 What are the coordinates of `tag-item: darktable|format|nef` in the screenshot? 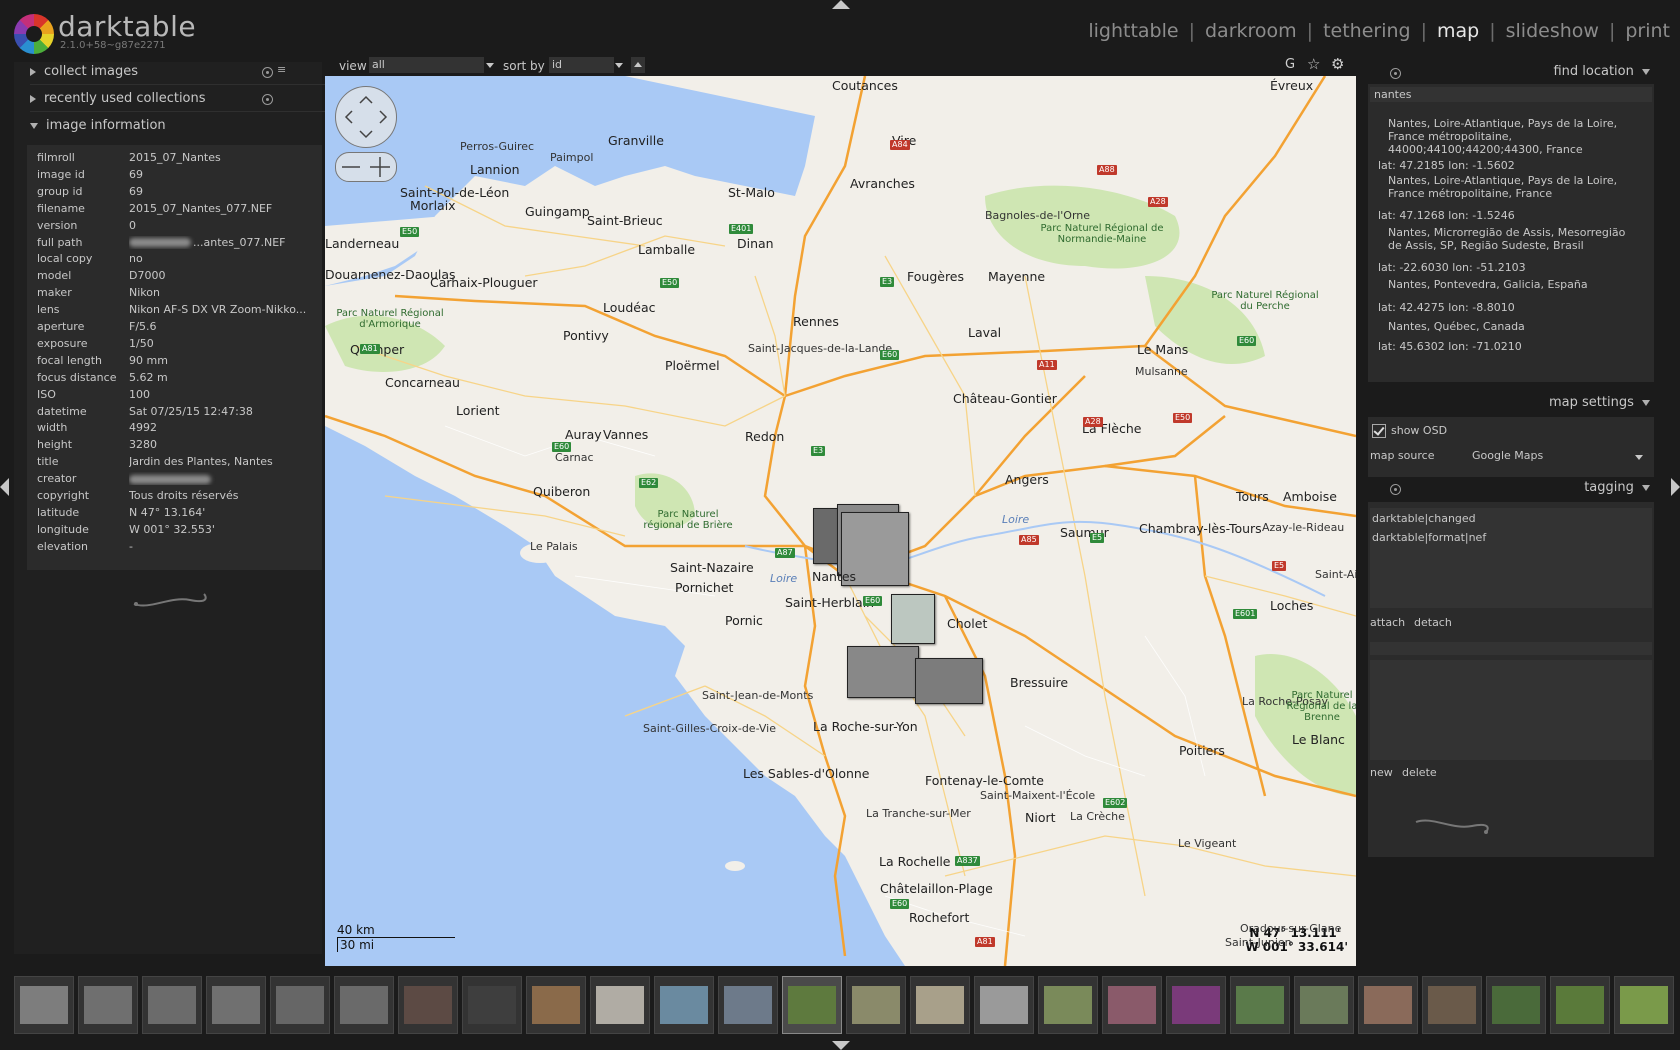 It's located at (1429, 537).